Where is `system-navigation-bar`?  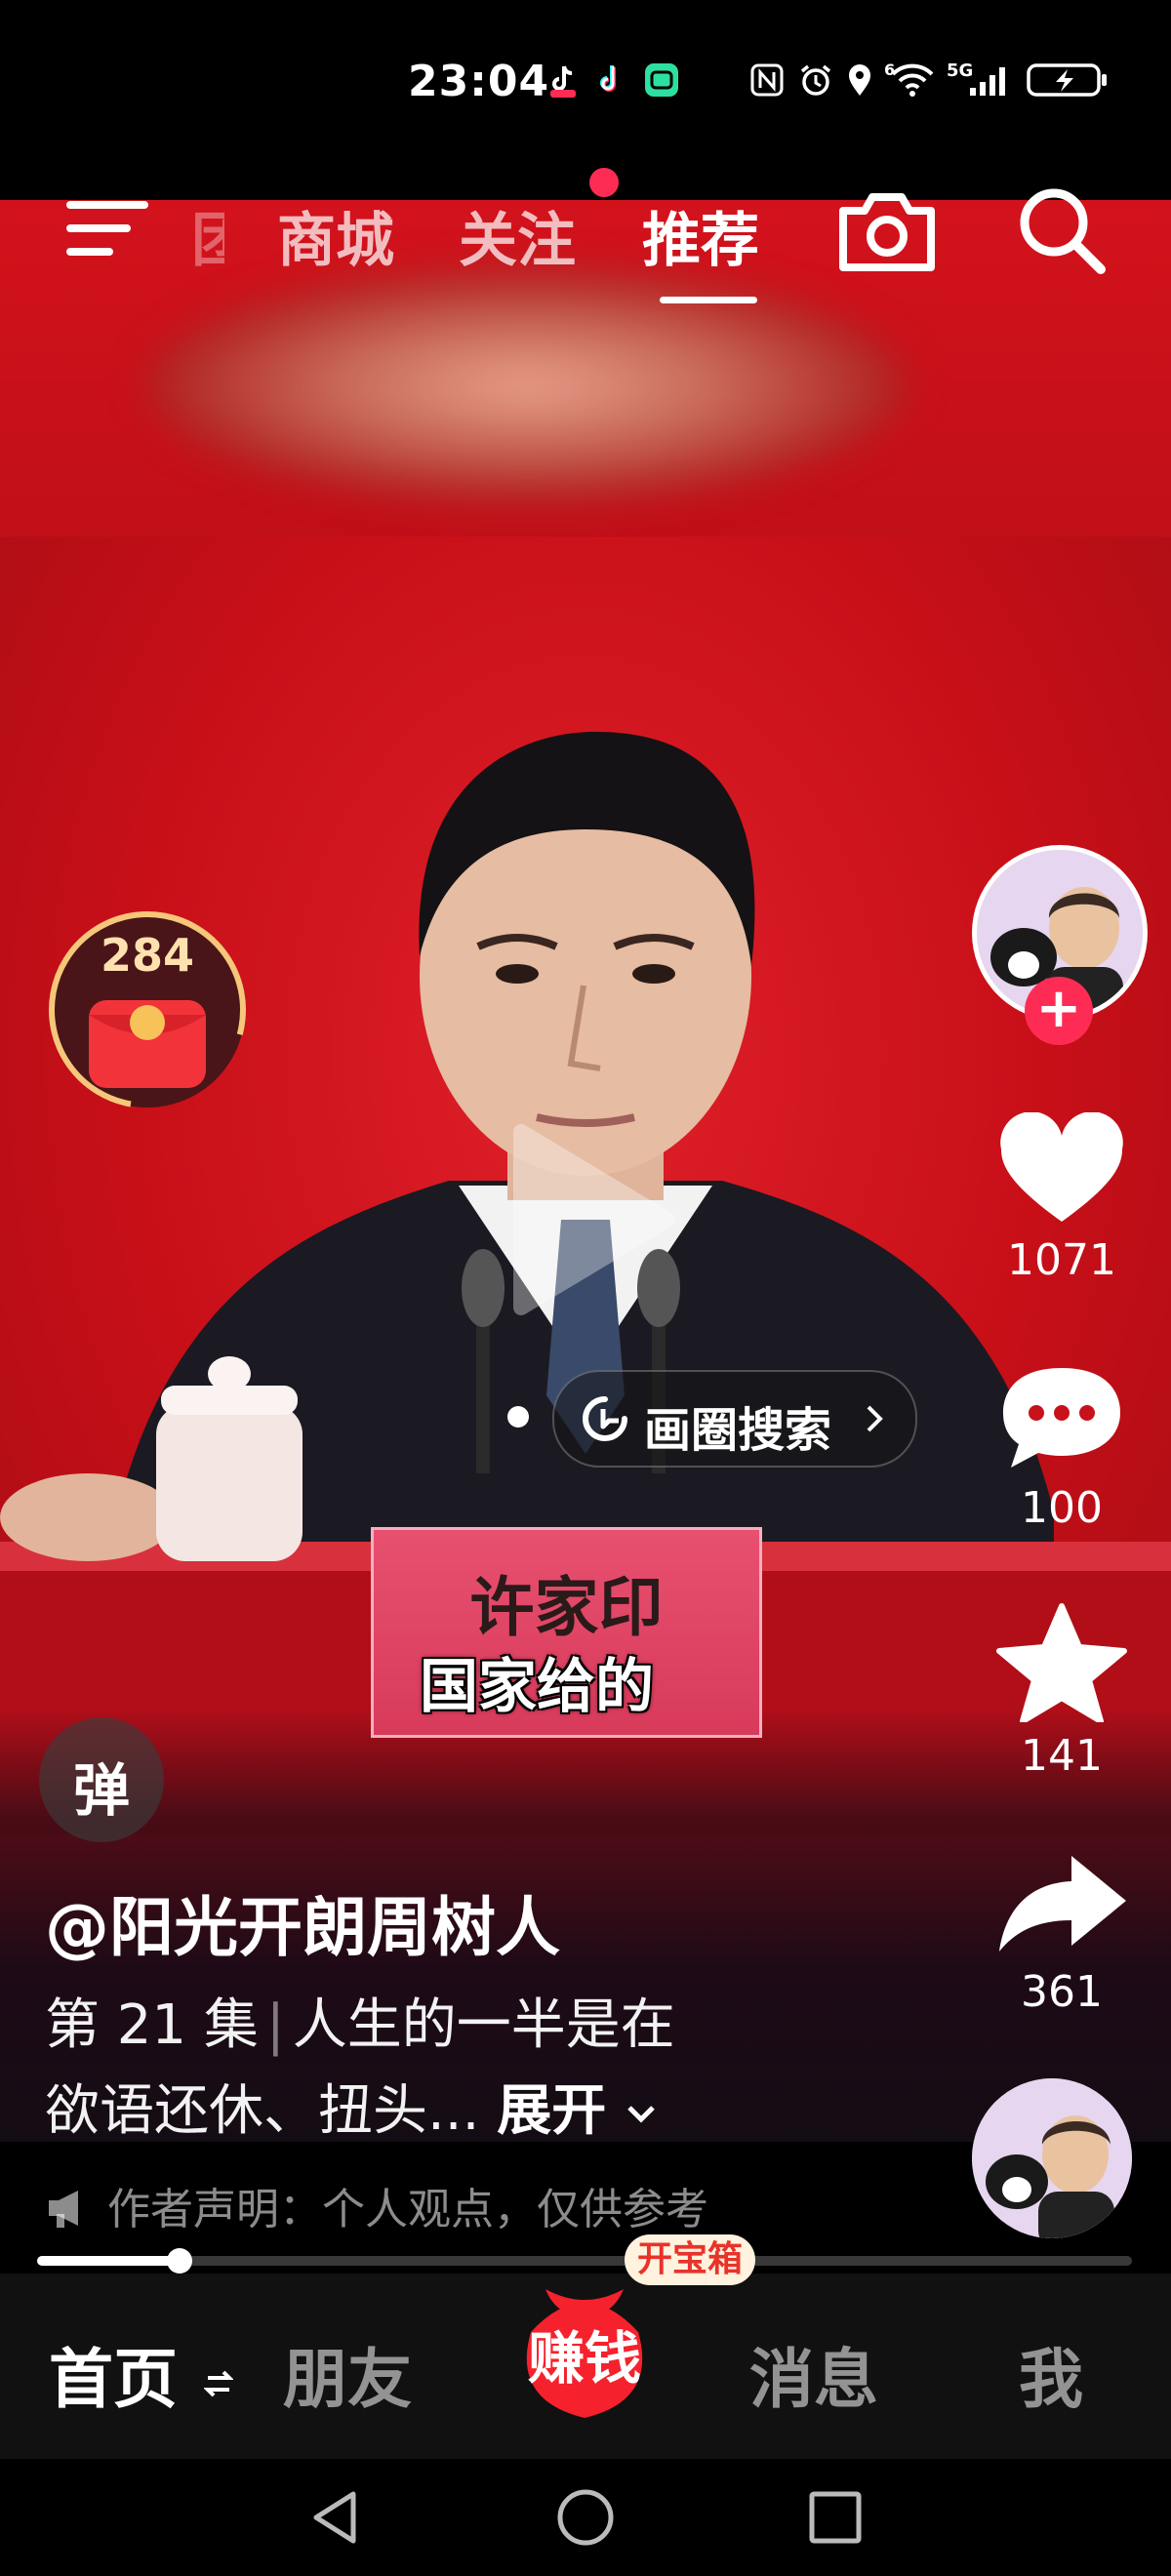
system-navigation-bar is located at coordinates (585, 2517).